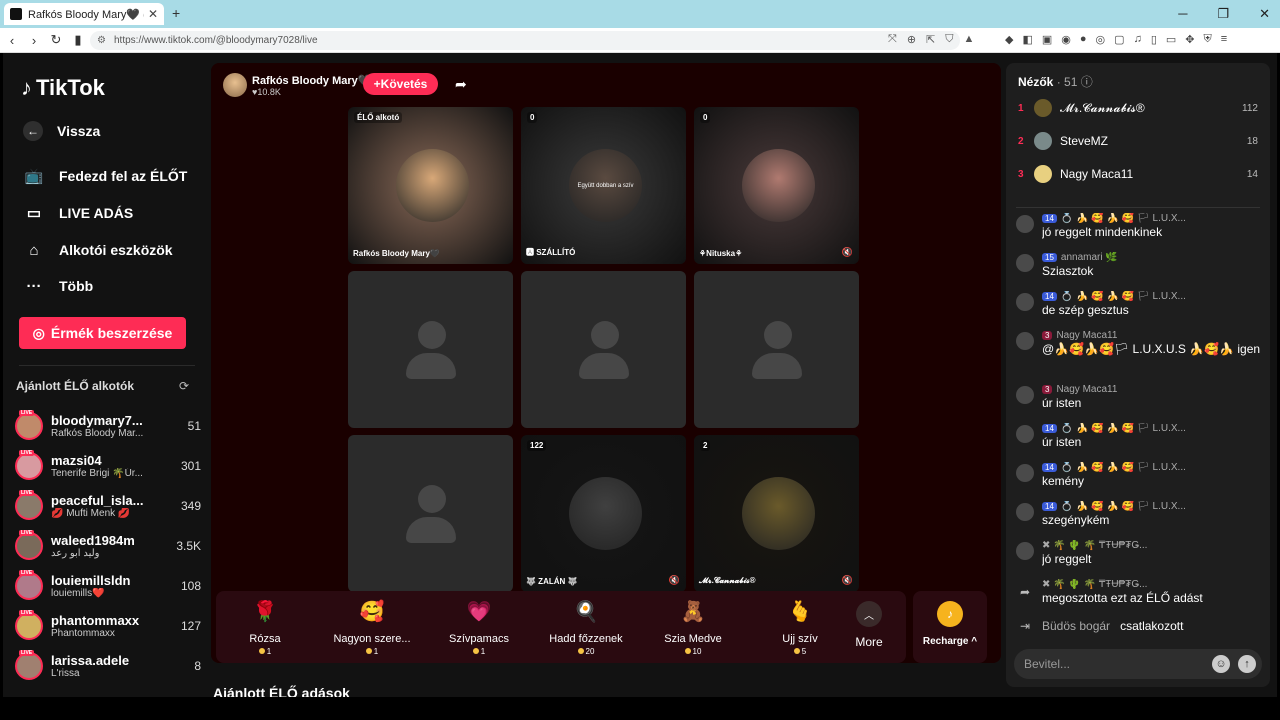  Describe the element at coordinates (108, 546) in the screenshot. I see `recommended-creator: LIVE waleed1984m وليد ابو رعد 3.5K` at that location.